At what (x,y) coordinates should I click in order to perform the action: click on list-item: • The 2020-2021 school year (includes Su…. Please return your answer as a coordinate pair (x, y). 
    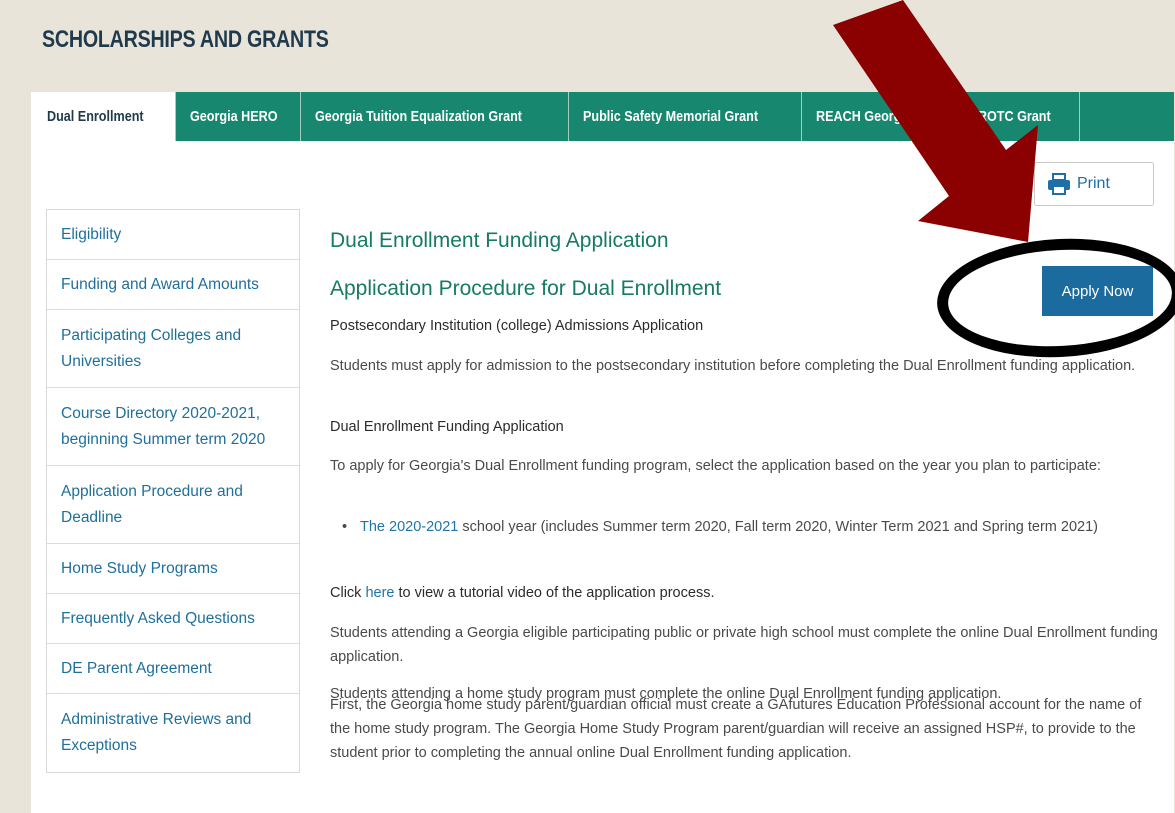
    Looking at the image, I should click on (747, 527).